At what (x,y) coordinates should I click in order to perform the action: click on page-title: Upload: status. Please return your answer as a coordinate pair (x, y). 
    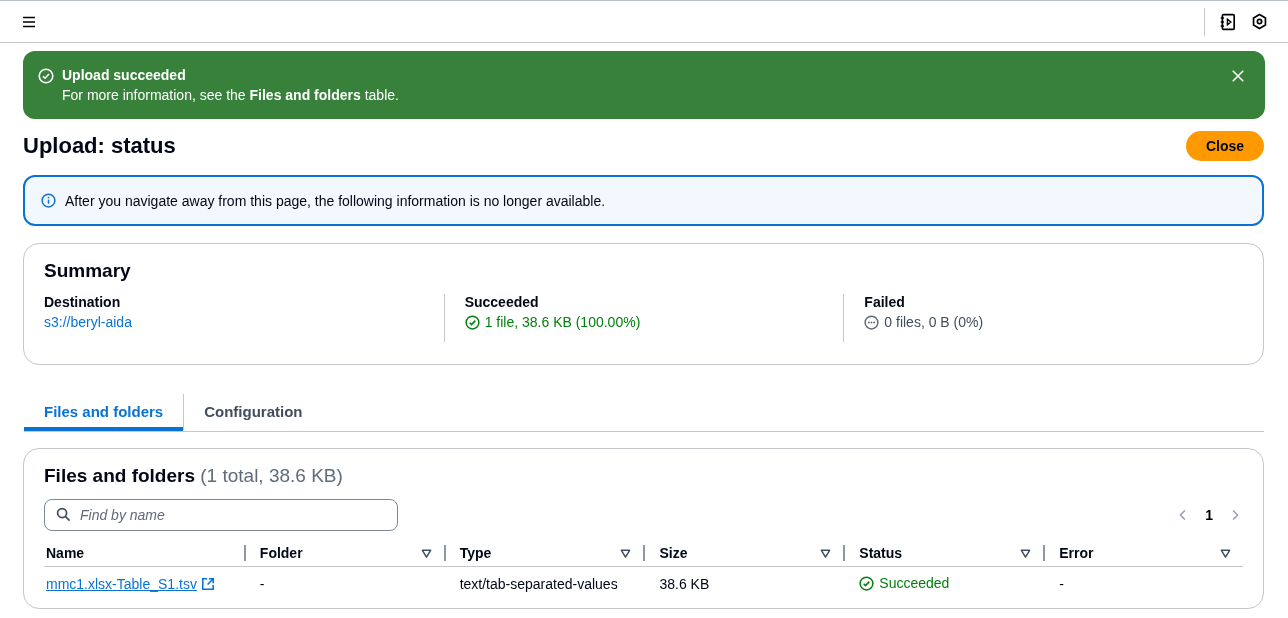
    Looking at the image, I should click on (99, 146).